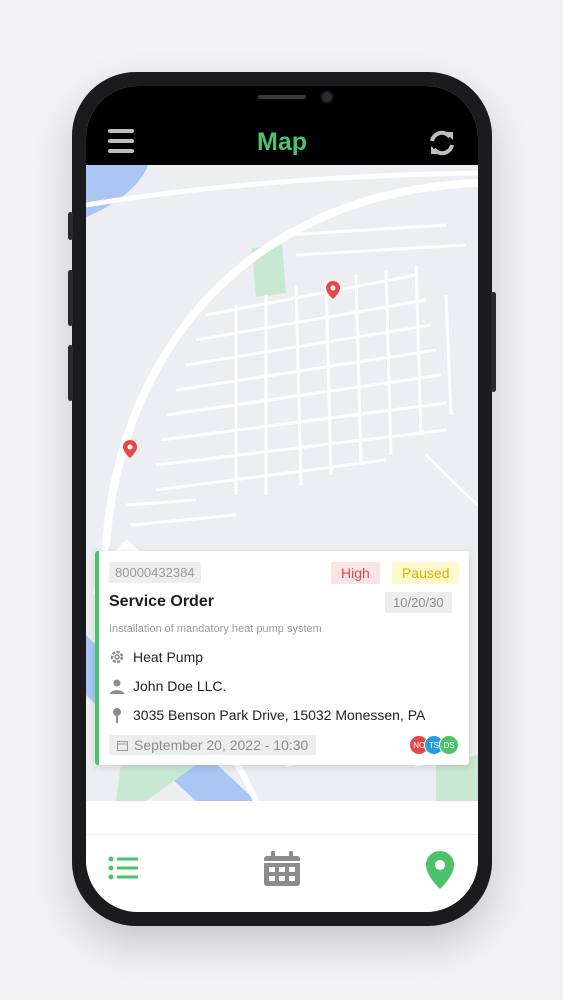 The width and height of the screenshot is (563, 1000). Describe the element at coordinates (418, 602) in the screenshot. I see `due-date: 10/20/30` at that location.